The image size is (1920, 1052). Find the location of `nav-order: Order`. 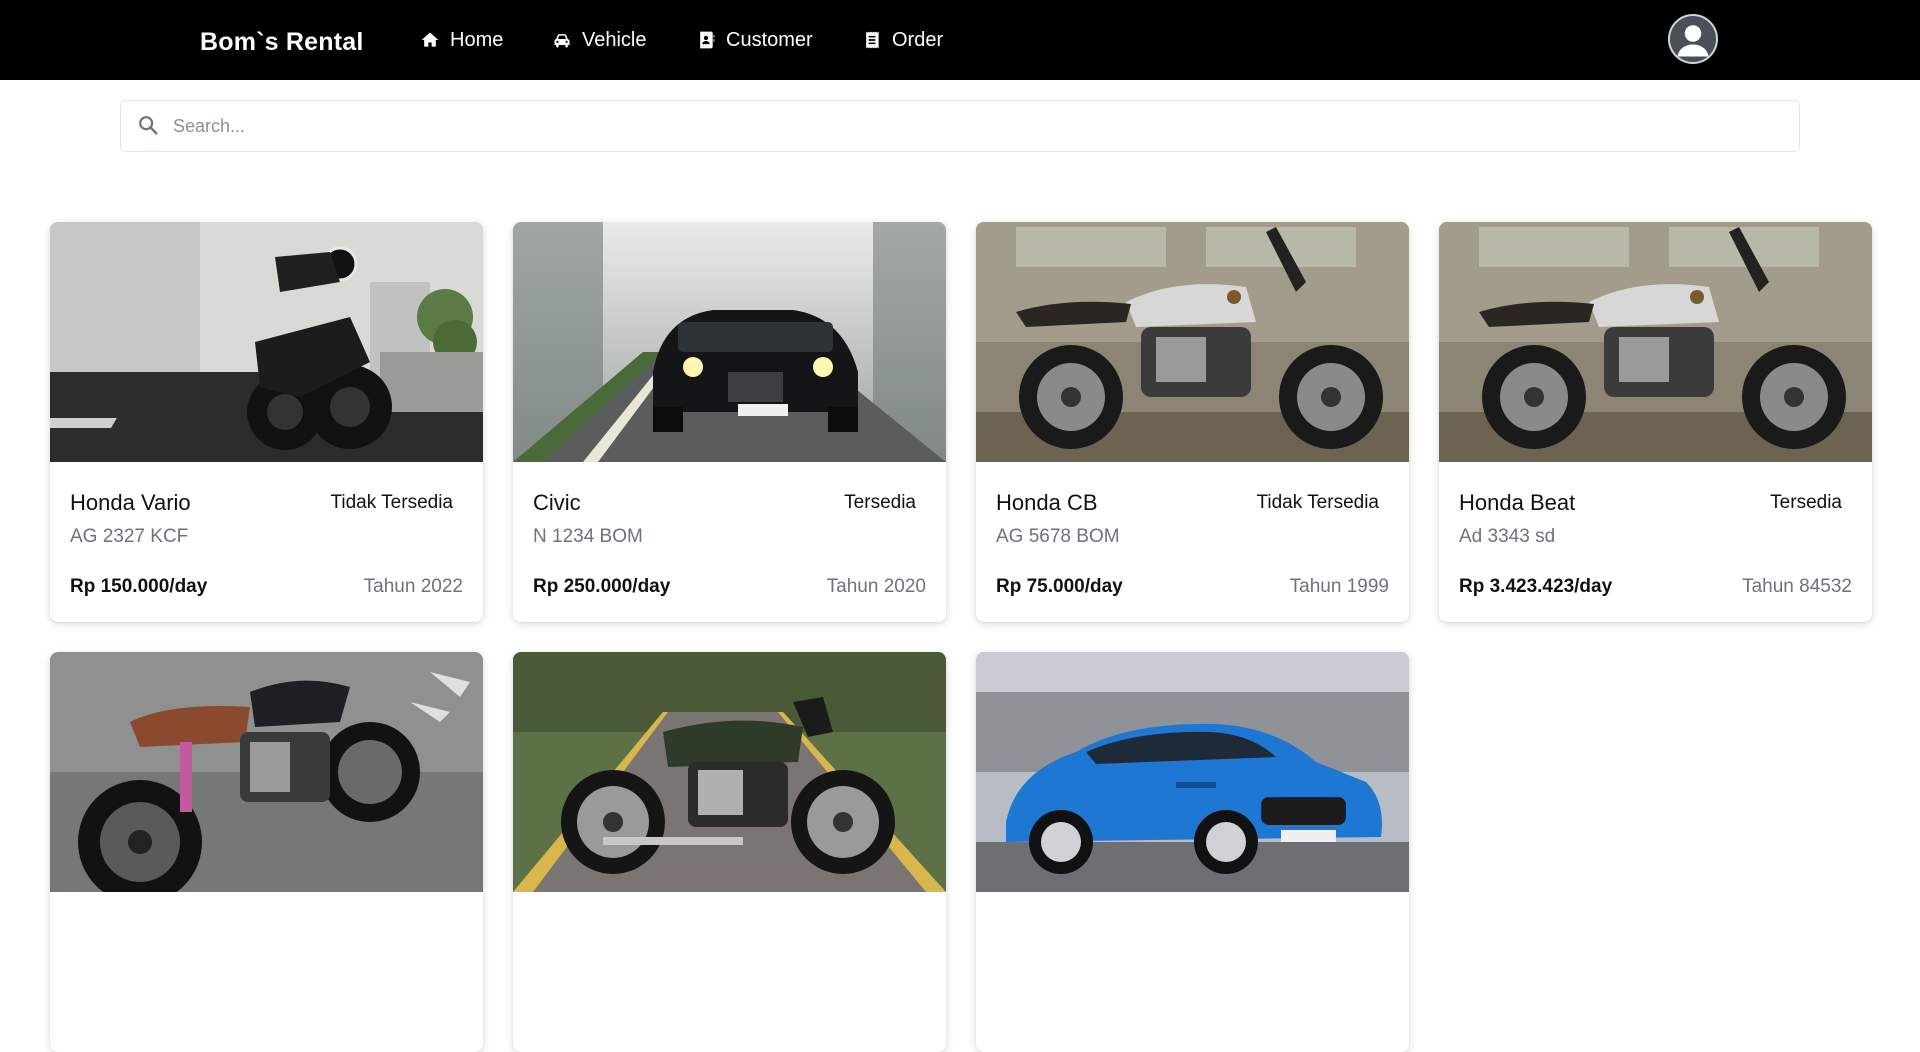

nav-order: Order is located at coordinates (902, 40).